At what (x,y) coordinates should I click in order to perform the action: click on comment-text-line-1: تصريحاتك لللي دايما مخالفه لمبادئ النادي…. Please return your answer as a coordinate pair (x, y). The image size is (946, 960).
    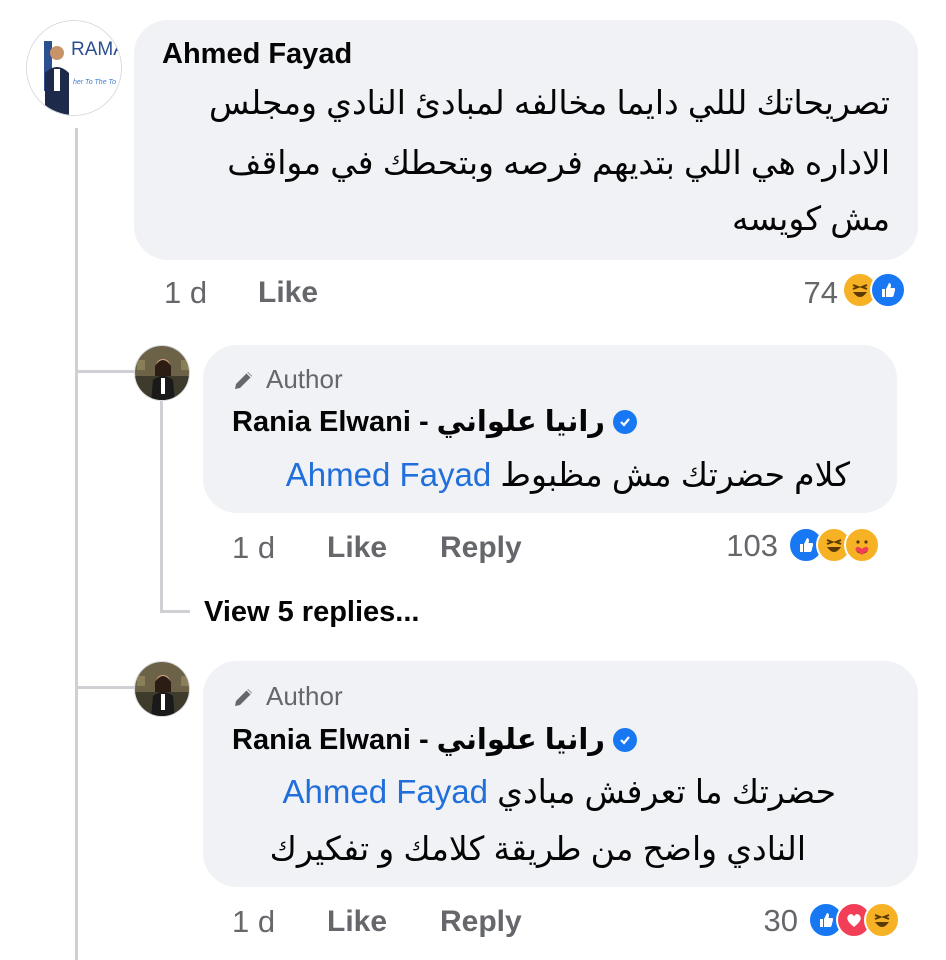
    Looking at the image, I should click on (549, 102).